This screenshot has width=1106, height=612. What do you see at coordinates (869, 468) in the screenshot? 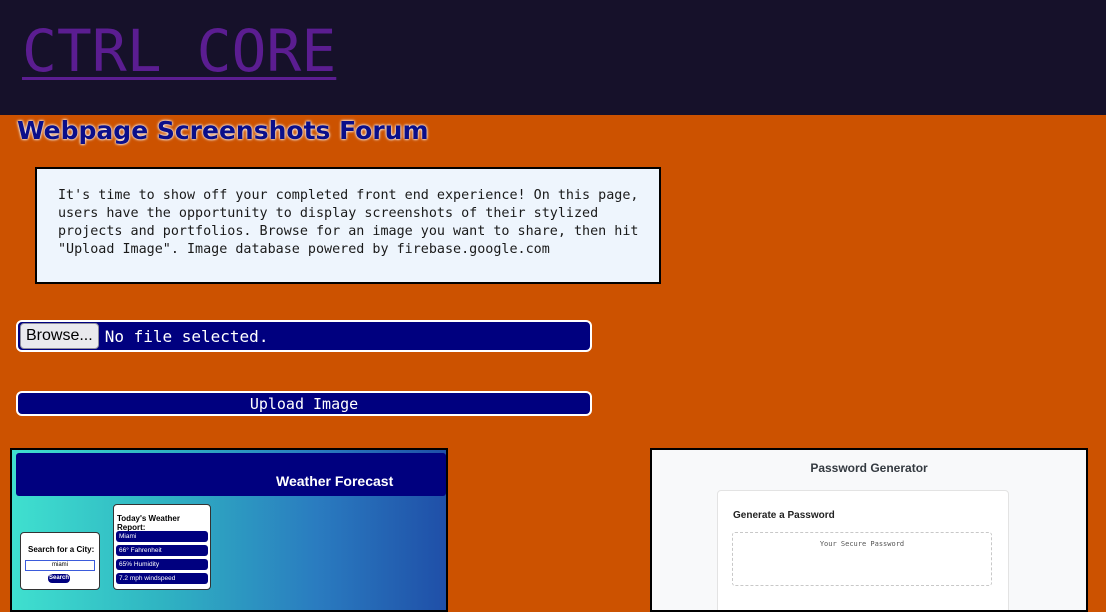
I see `password-title: Password Generator` at bounding box center [869, 468].